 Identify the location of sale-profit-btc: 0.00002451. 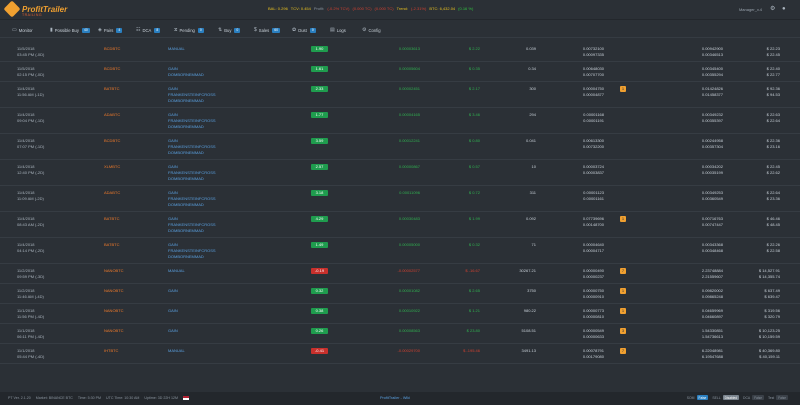
(409, 88).